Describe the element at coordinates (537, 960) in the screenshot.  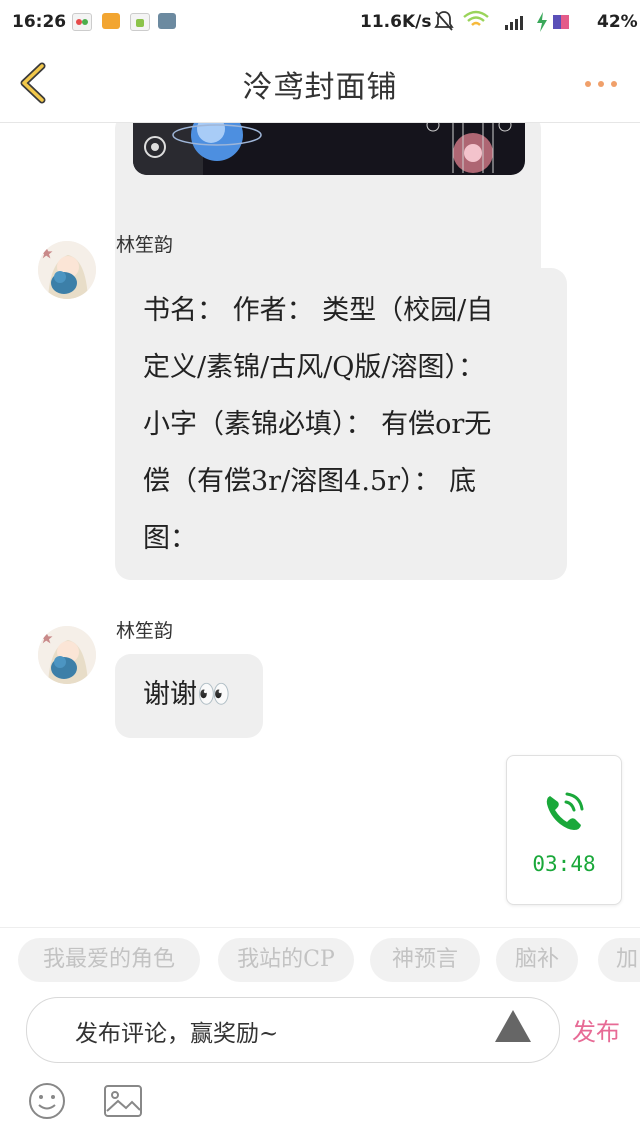
I see `tag-chip: 脑补` at that location.